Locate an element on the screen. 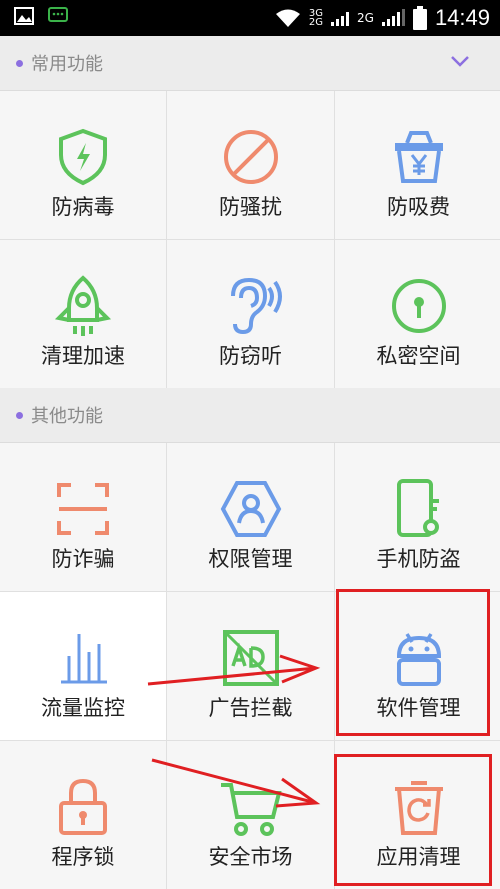 Image resolution: width=500 pixels, height=889 pixels. shield-bolt-icon is located at coordinates (83, 157).